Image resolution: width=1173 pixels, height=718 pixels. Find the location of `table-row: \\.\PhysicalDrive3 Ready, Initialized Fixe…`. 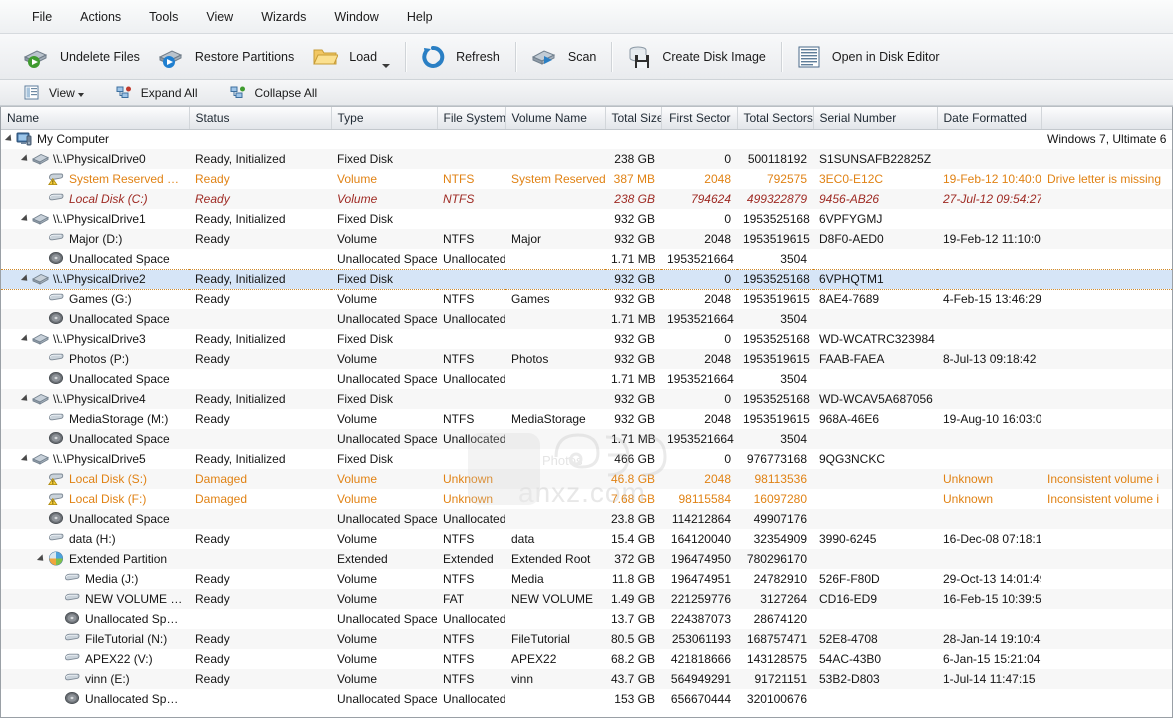

table-row: \\.\PhysicalDrive3 Ready, Initialized Fixe… is located at coordinates (586, 339).